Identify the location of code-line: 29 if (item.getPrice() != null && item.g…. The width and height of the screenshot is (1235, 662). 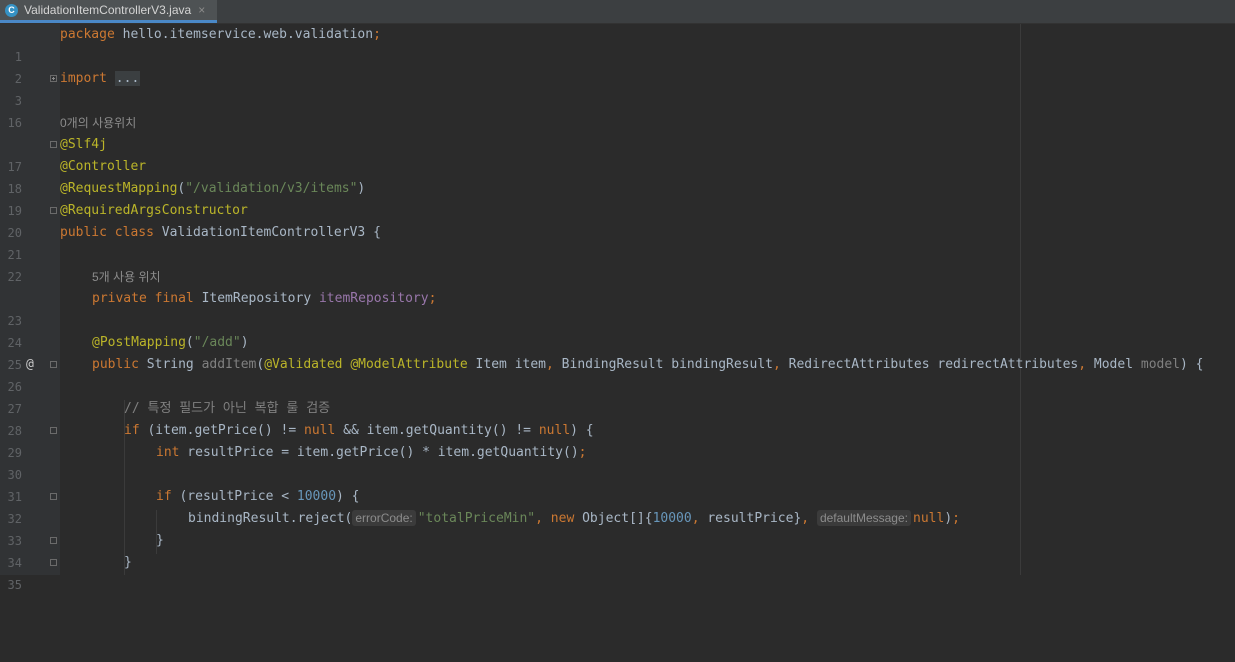
(617, 440).